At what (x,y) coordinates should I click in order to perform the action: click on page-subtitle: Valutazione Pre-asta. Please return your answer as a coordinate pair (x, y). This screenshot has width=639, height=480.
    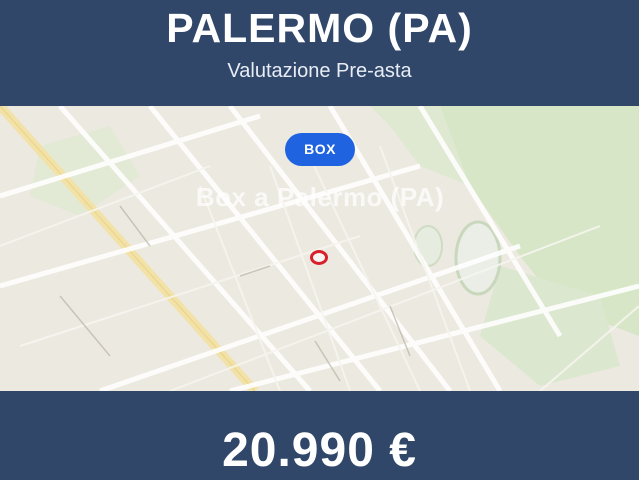
    Looking at the image, I should click on (319, 71).